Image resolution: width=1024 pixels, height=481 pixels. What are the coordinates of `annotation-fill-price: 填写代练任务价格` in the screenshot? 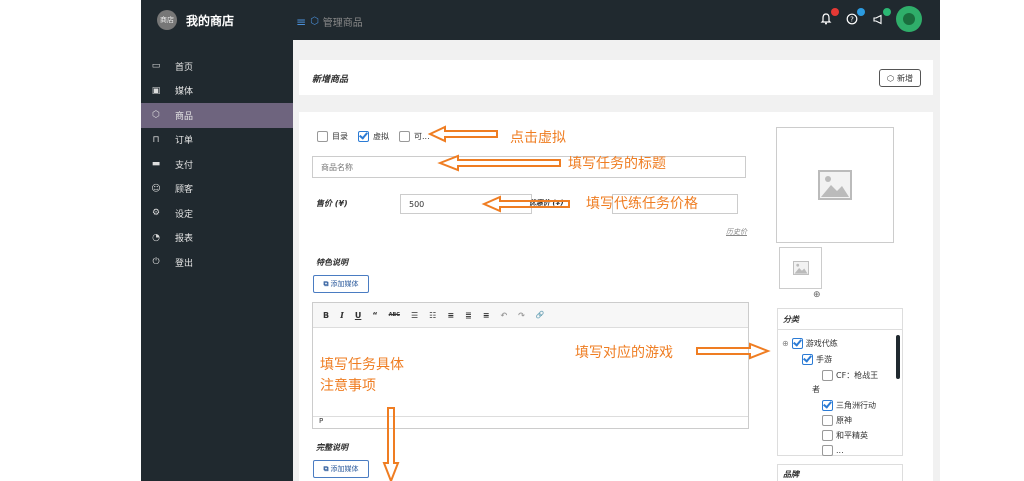 It's located at (642, 204).